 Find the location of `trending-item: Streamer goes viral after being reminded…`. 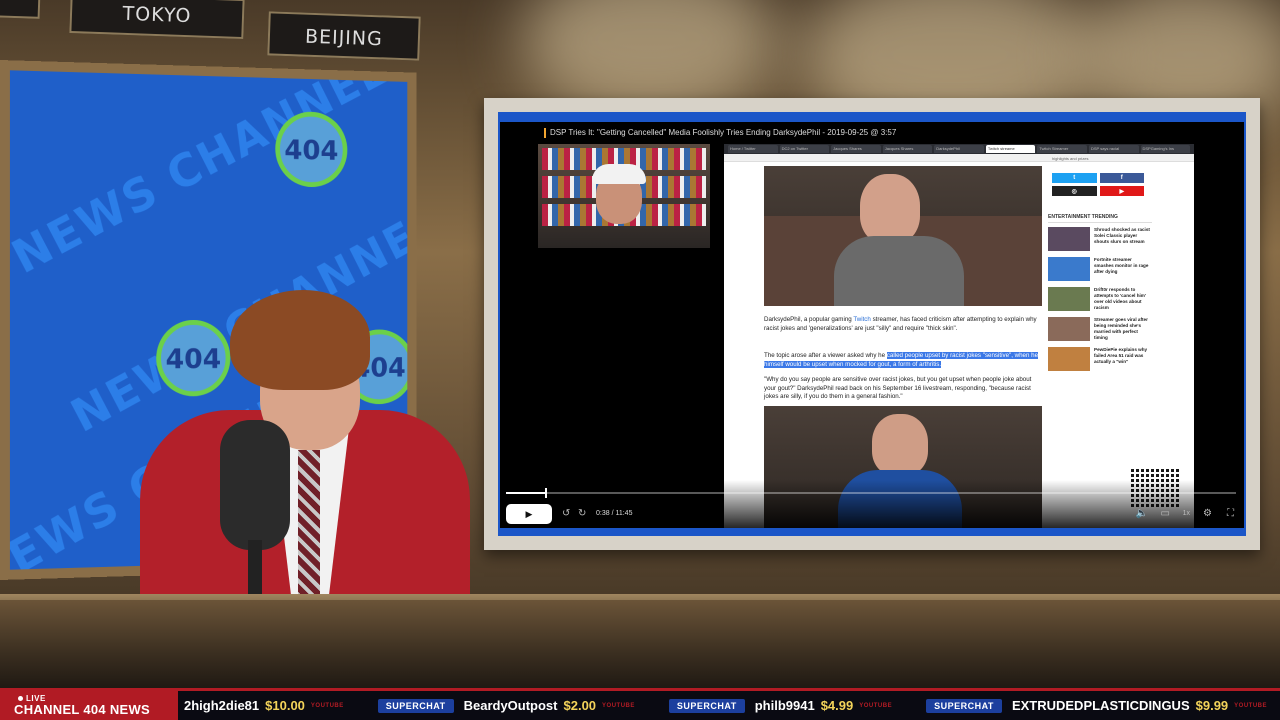

trending-item: Streamer goes viral after being reminded… is located at coordinates (1102, 329).